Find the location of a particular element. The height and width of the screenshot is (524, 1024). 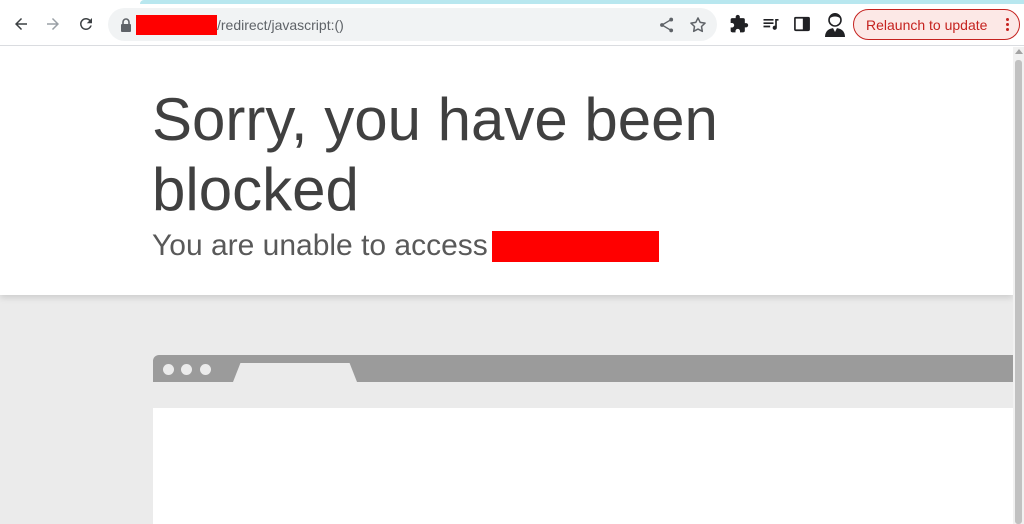

scrollbar-thumb is located at coordinates (1018, 292).